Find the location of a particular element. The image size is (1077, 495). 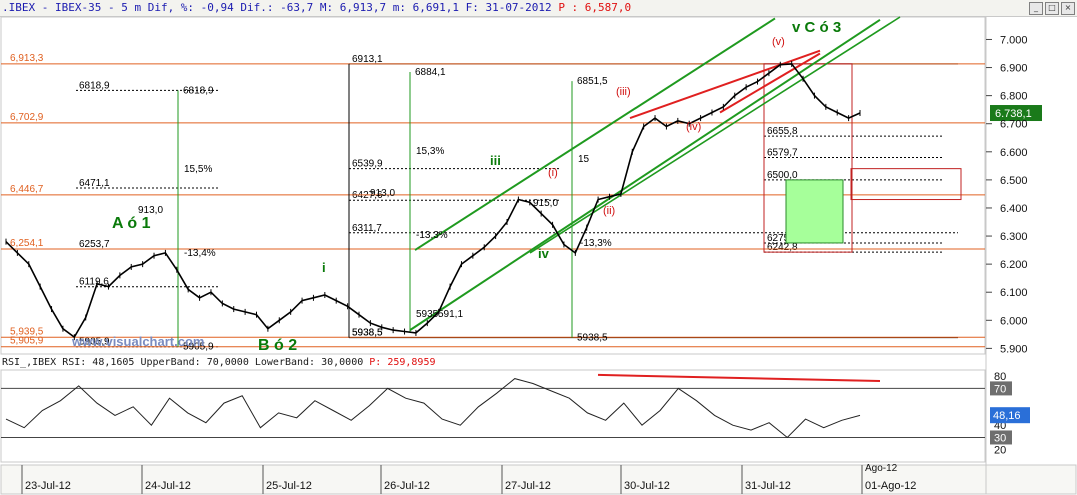

price-axis-label: 6.800 is located at coordinates (1014, 97).